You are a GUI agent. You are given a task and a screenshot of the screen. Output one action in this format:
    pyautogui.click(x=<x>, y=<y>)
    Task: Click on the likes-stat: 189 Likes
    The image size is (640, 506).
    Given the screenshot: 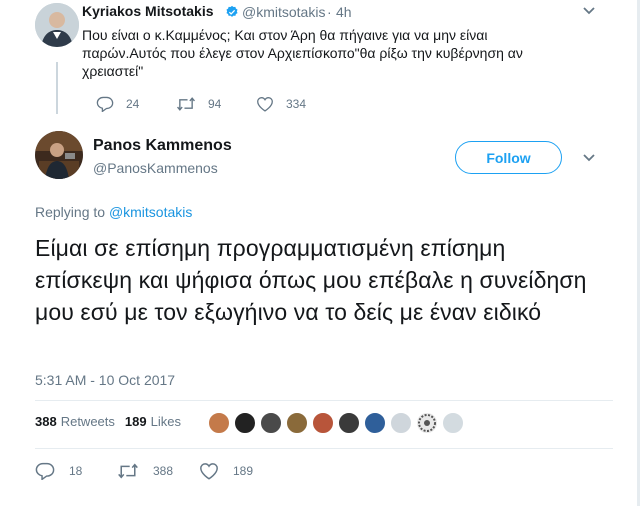 What is the action you would take?
    pyautogui.click(x=153, y=421)
    